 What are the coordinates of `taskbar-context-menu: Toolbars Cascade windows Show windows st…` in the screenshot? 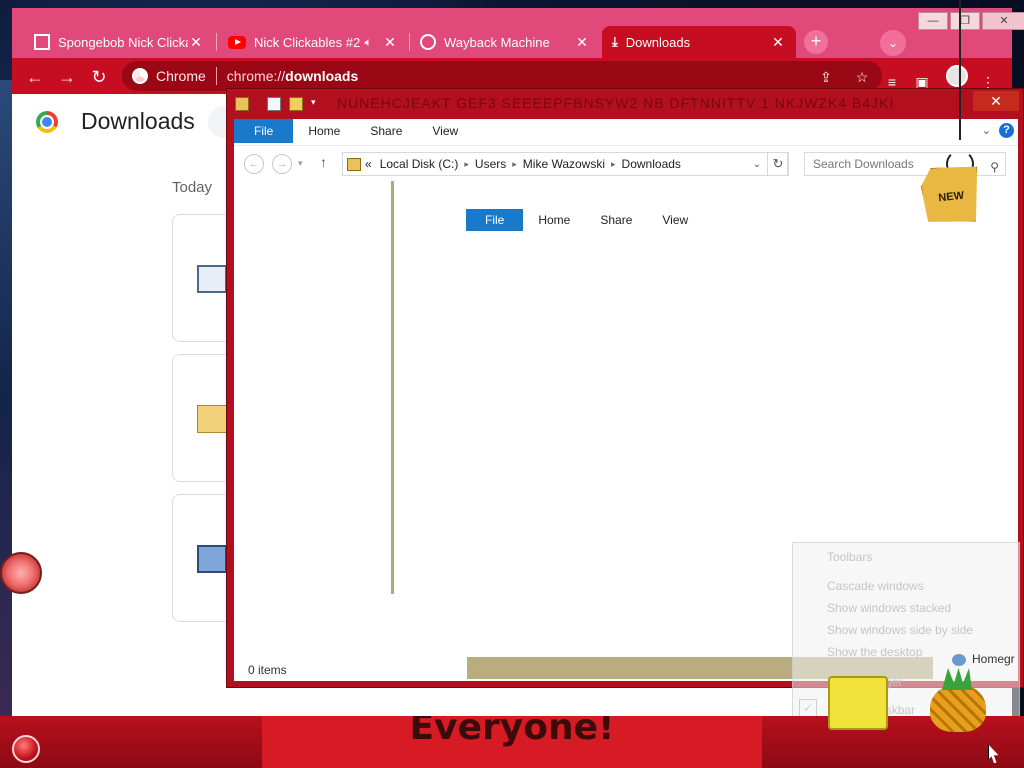 It's located at (906, 632).